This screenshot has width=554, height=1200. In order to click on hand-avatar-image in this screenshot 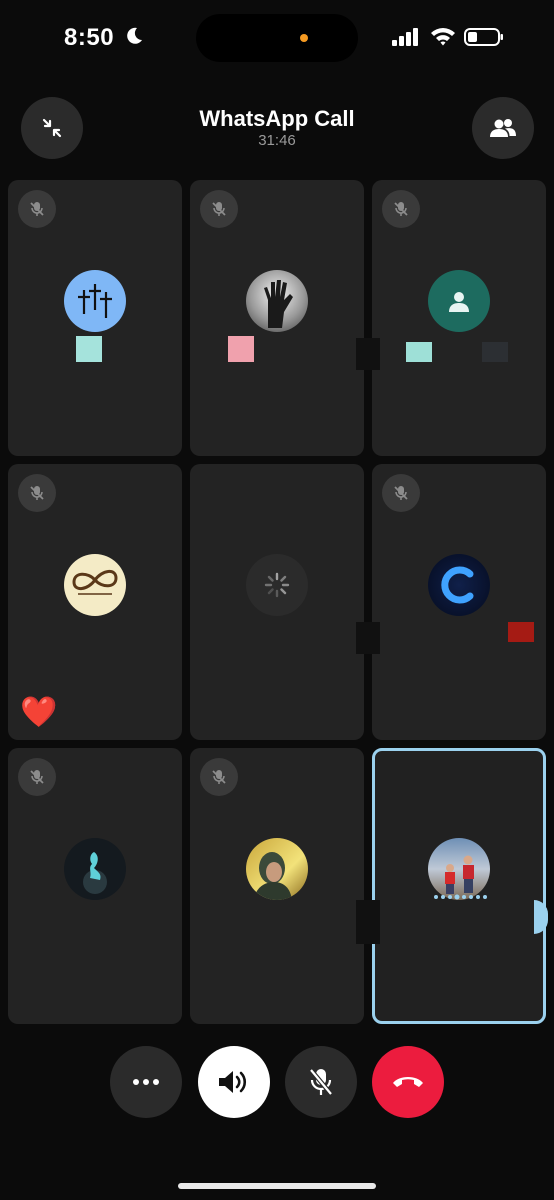, I will do `click(278, 304)`.